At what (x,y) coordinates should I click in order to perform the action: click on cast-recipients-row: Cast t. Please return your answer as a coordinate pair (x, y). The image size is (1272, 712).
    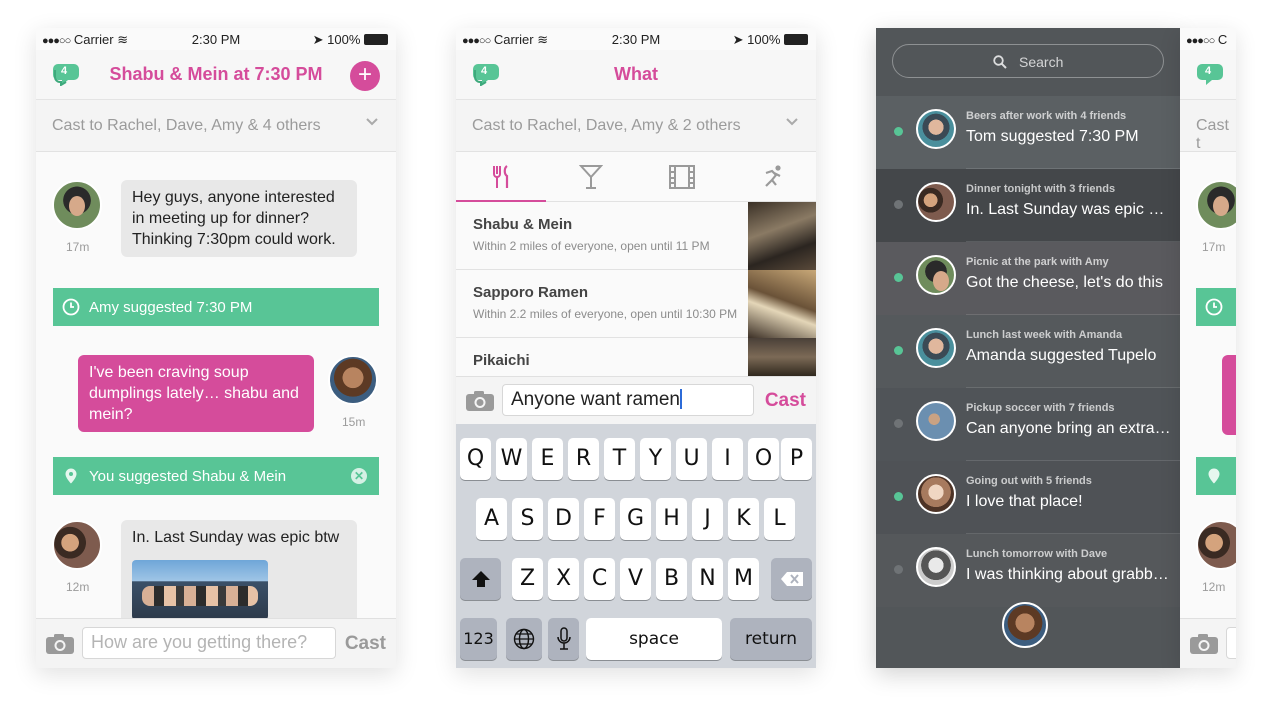
    Looking at the image, I should click on (1208, 126).